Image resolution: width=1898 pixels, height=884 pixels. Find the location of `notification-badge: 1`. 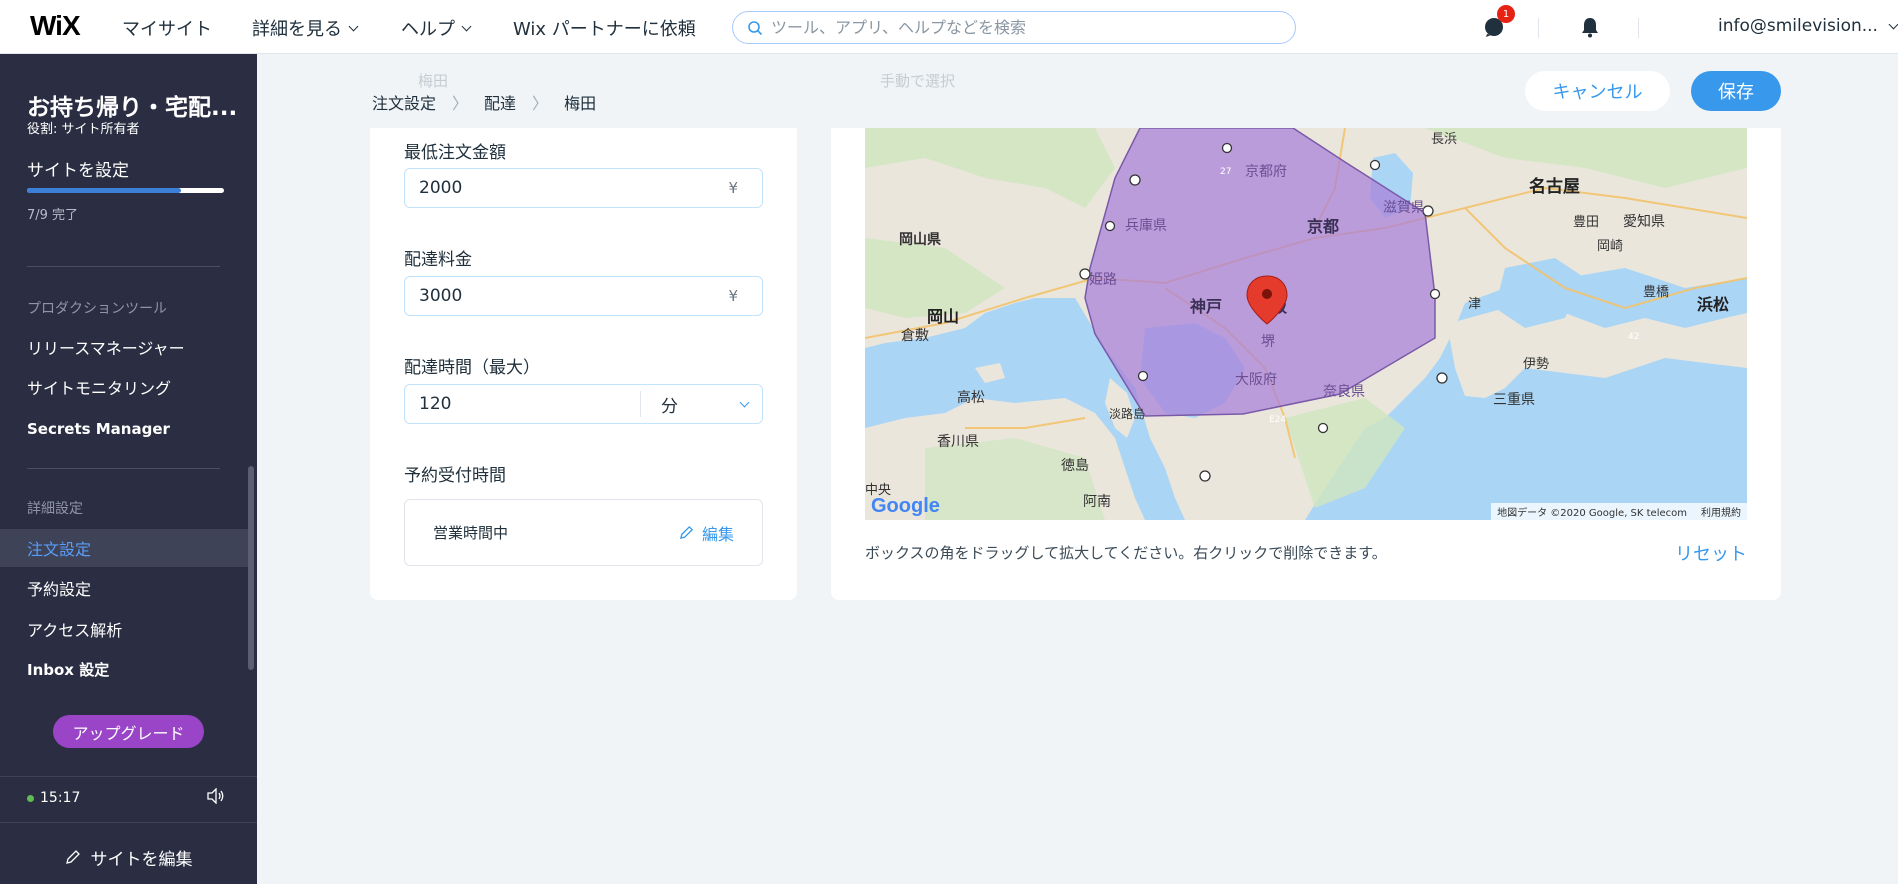

notification-badge: 1 is located at coordinates (1506, 14).